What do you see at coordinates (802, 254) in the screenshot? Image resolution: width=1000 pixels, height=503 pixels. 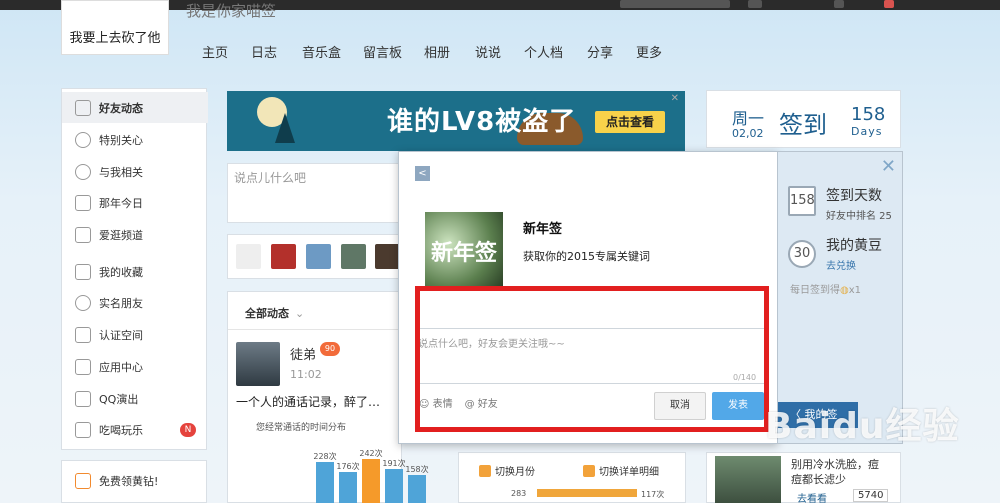 I see `beans-icon: 30` at bounding box center [802, 254].